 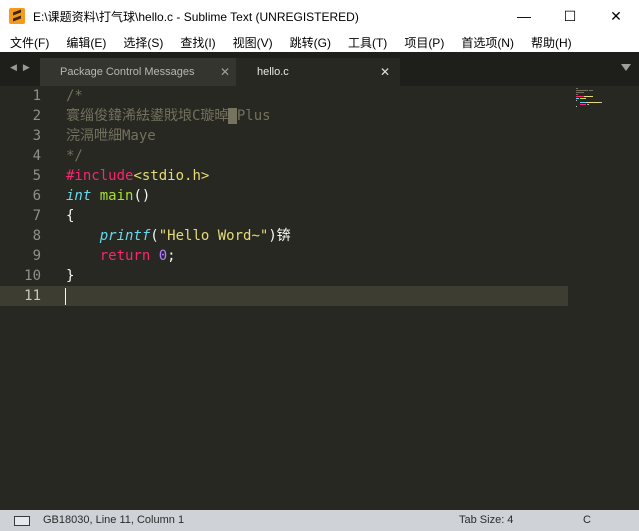 I want to click on line-number-text: 6, so click(x=36, y=196).